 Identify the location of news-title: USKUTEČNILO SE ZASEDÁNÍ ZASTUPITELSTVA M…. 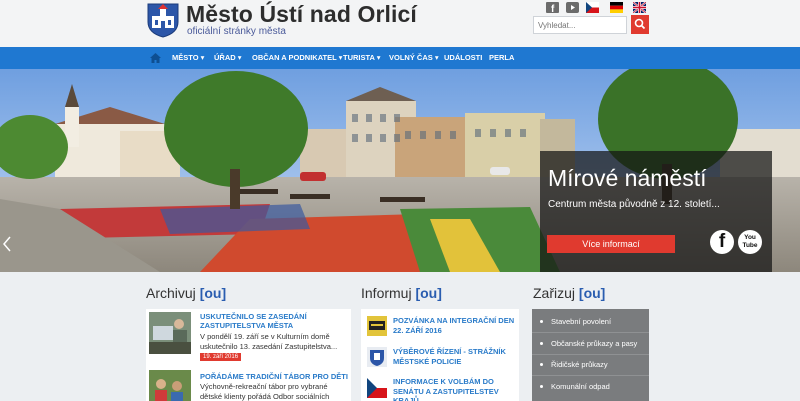
(274, 321).